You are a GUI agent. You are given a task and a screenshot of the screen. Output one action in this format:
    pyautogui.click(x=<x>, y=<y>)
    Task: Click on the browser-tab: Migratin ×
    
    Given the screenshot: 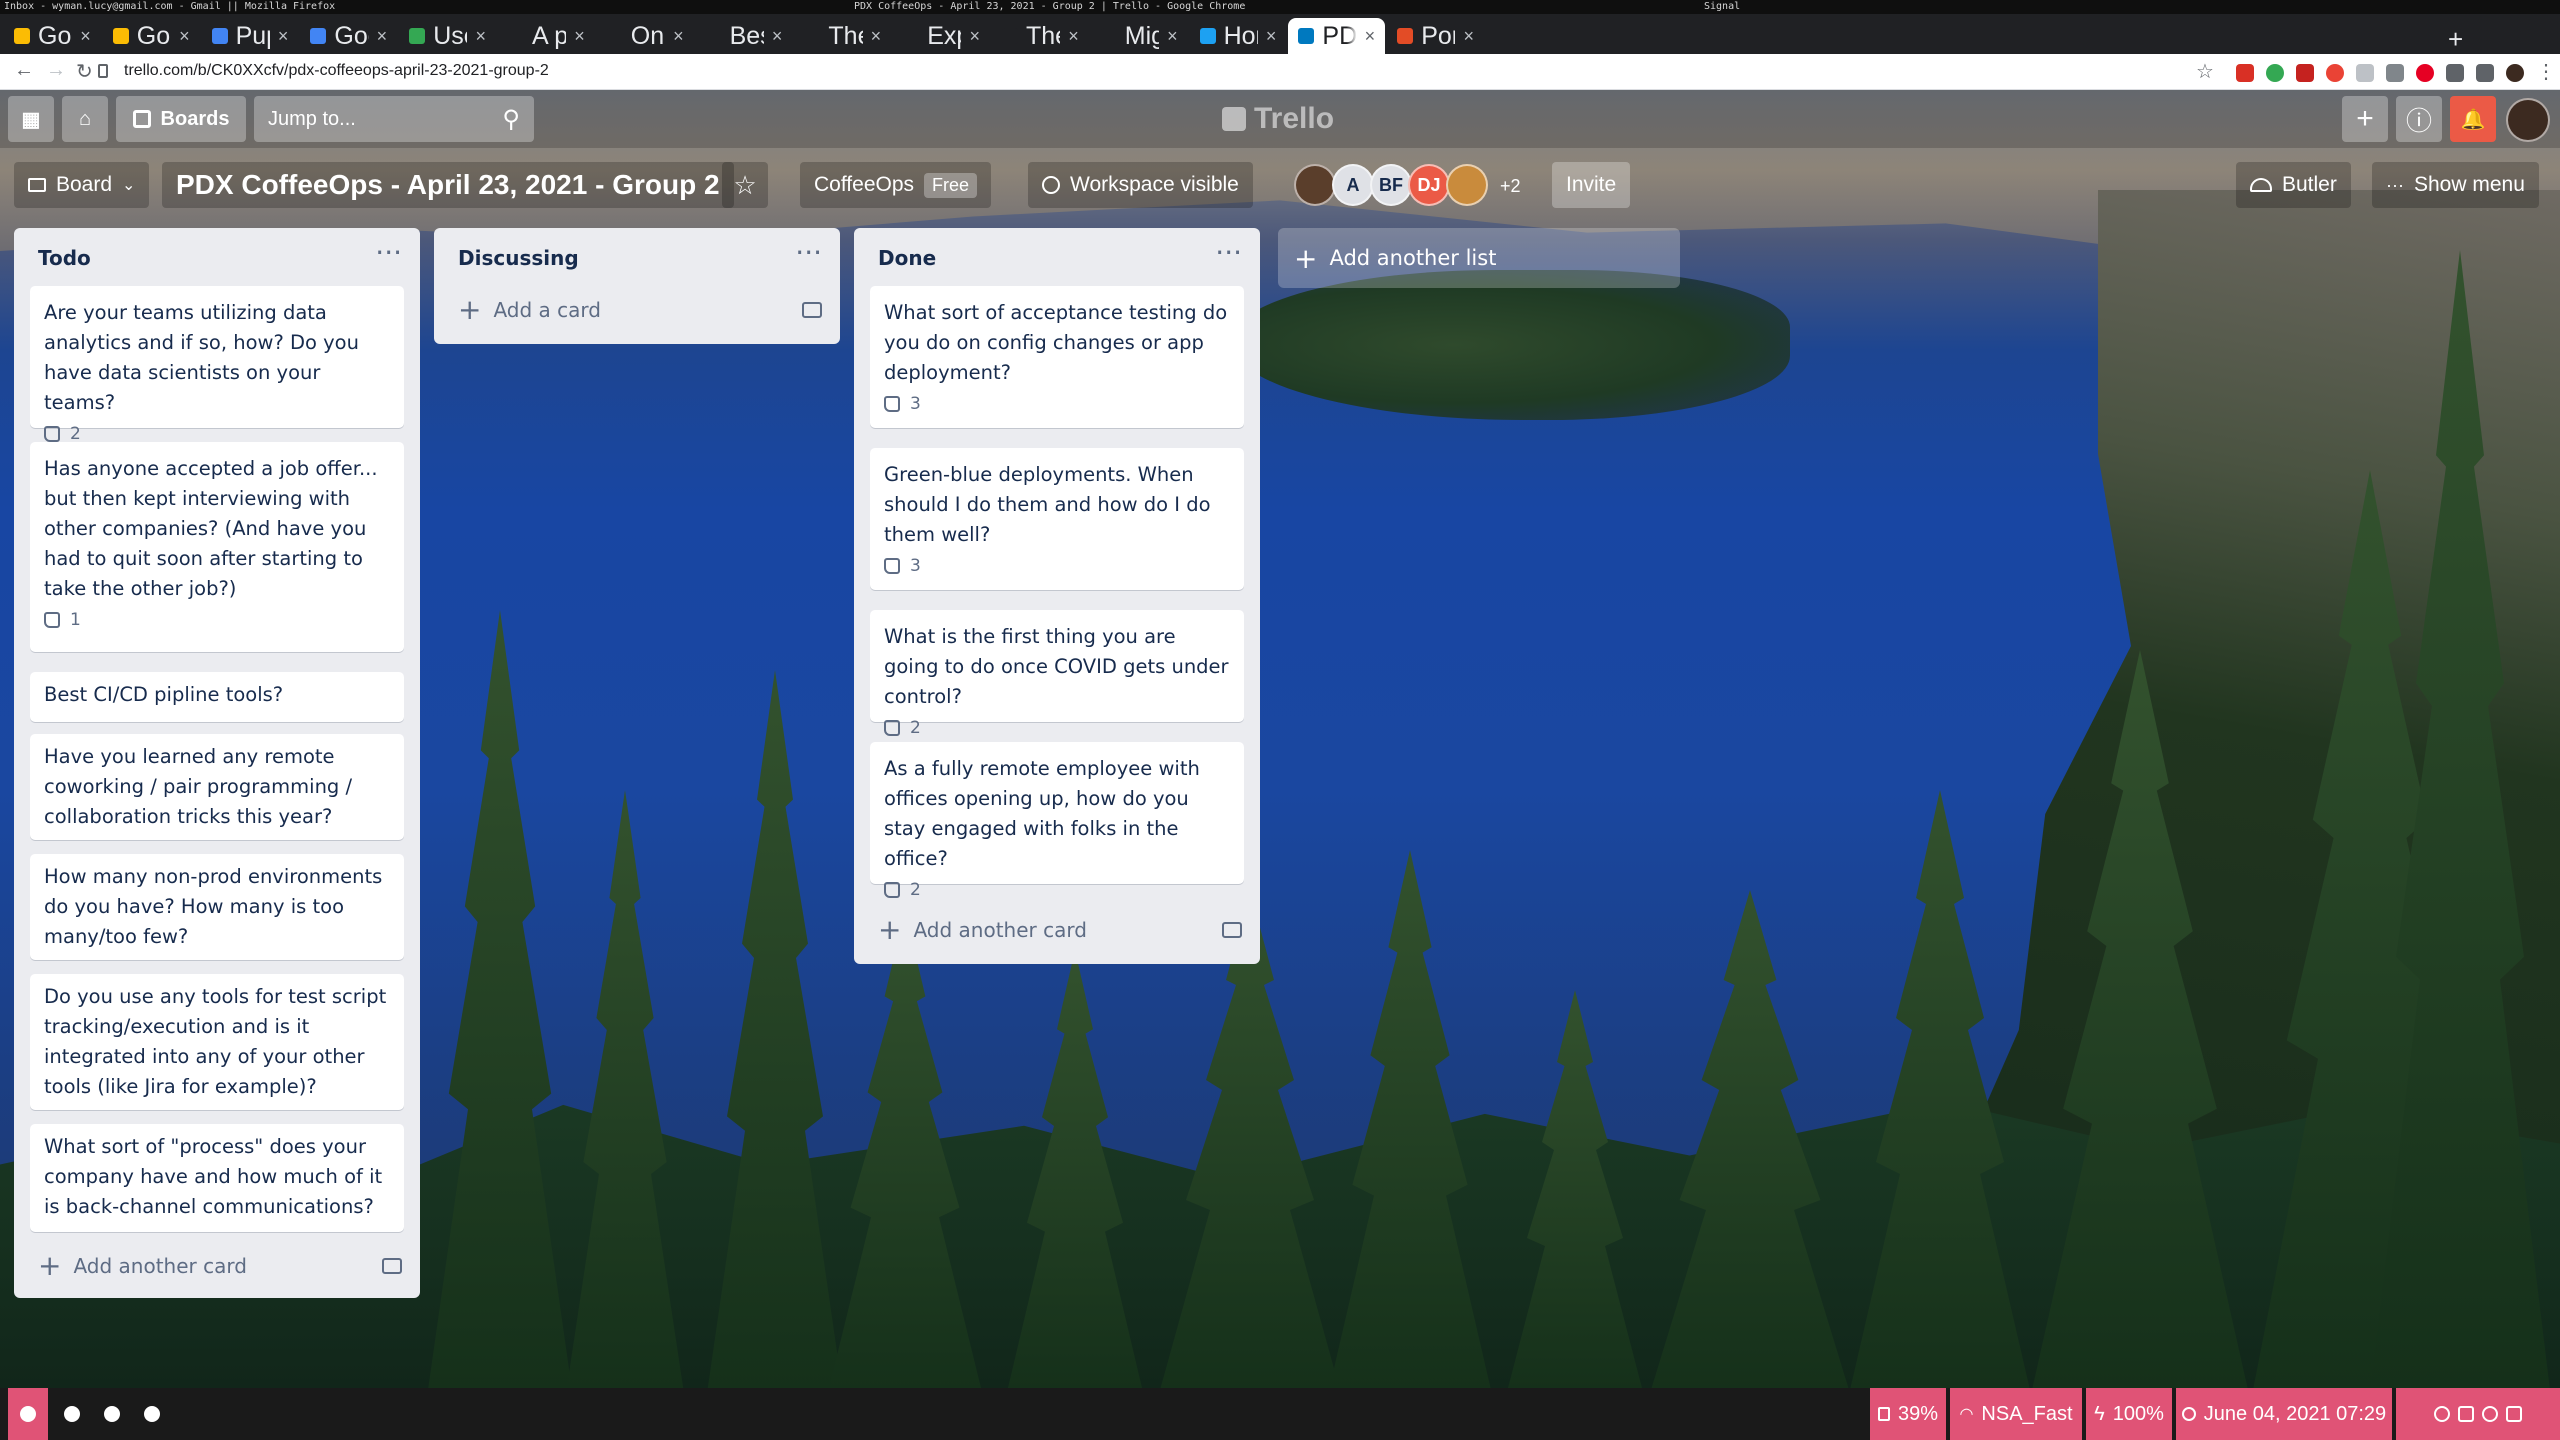 What is the action you would take?
    pyautogui.click(x=1139, y=36)
    